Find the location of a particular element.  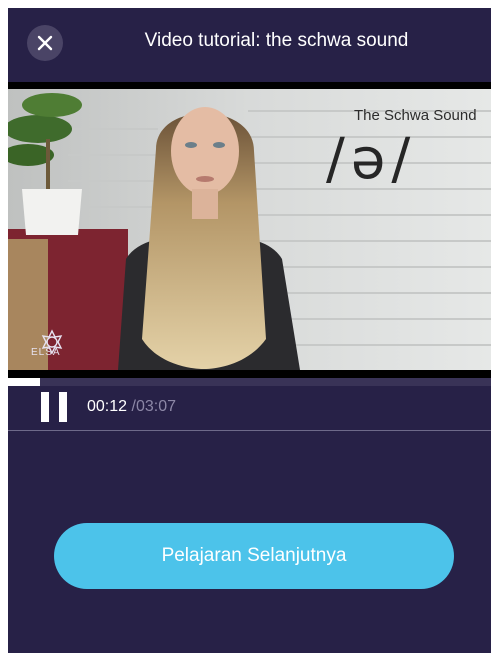

elsa-watermark: ELSA is located at coordinates (46, 352).